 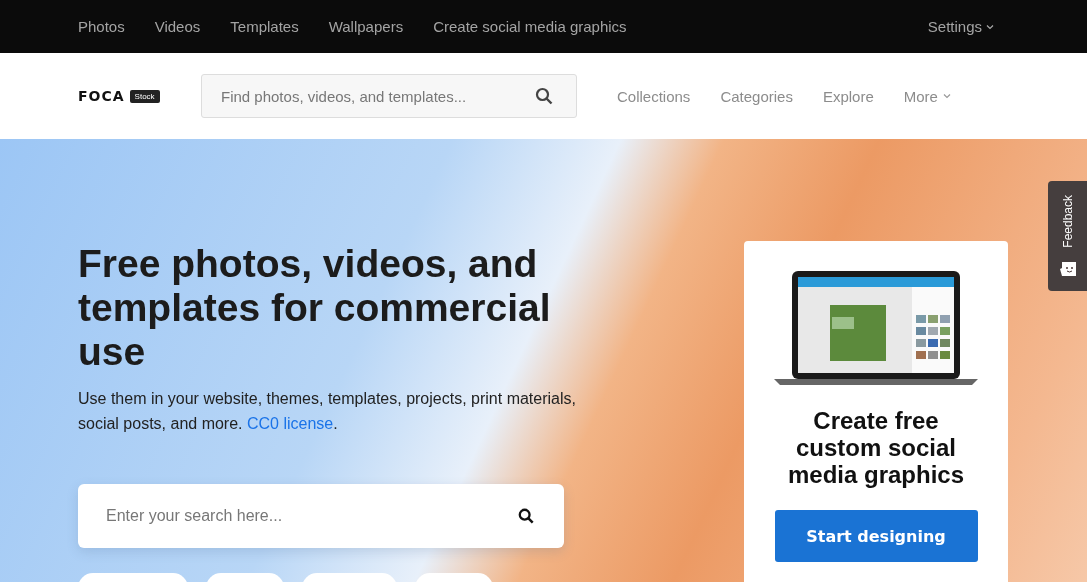 I want to click on logo-text: FOCA, so click(x=101, y=96).